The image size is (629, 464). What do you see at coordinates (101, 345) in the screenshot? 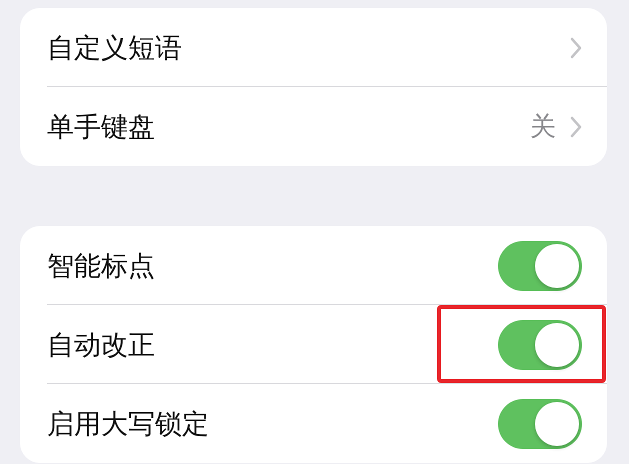
I see `row-label: 自动改正` at bounding box center [101, 345].